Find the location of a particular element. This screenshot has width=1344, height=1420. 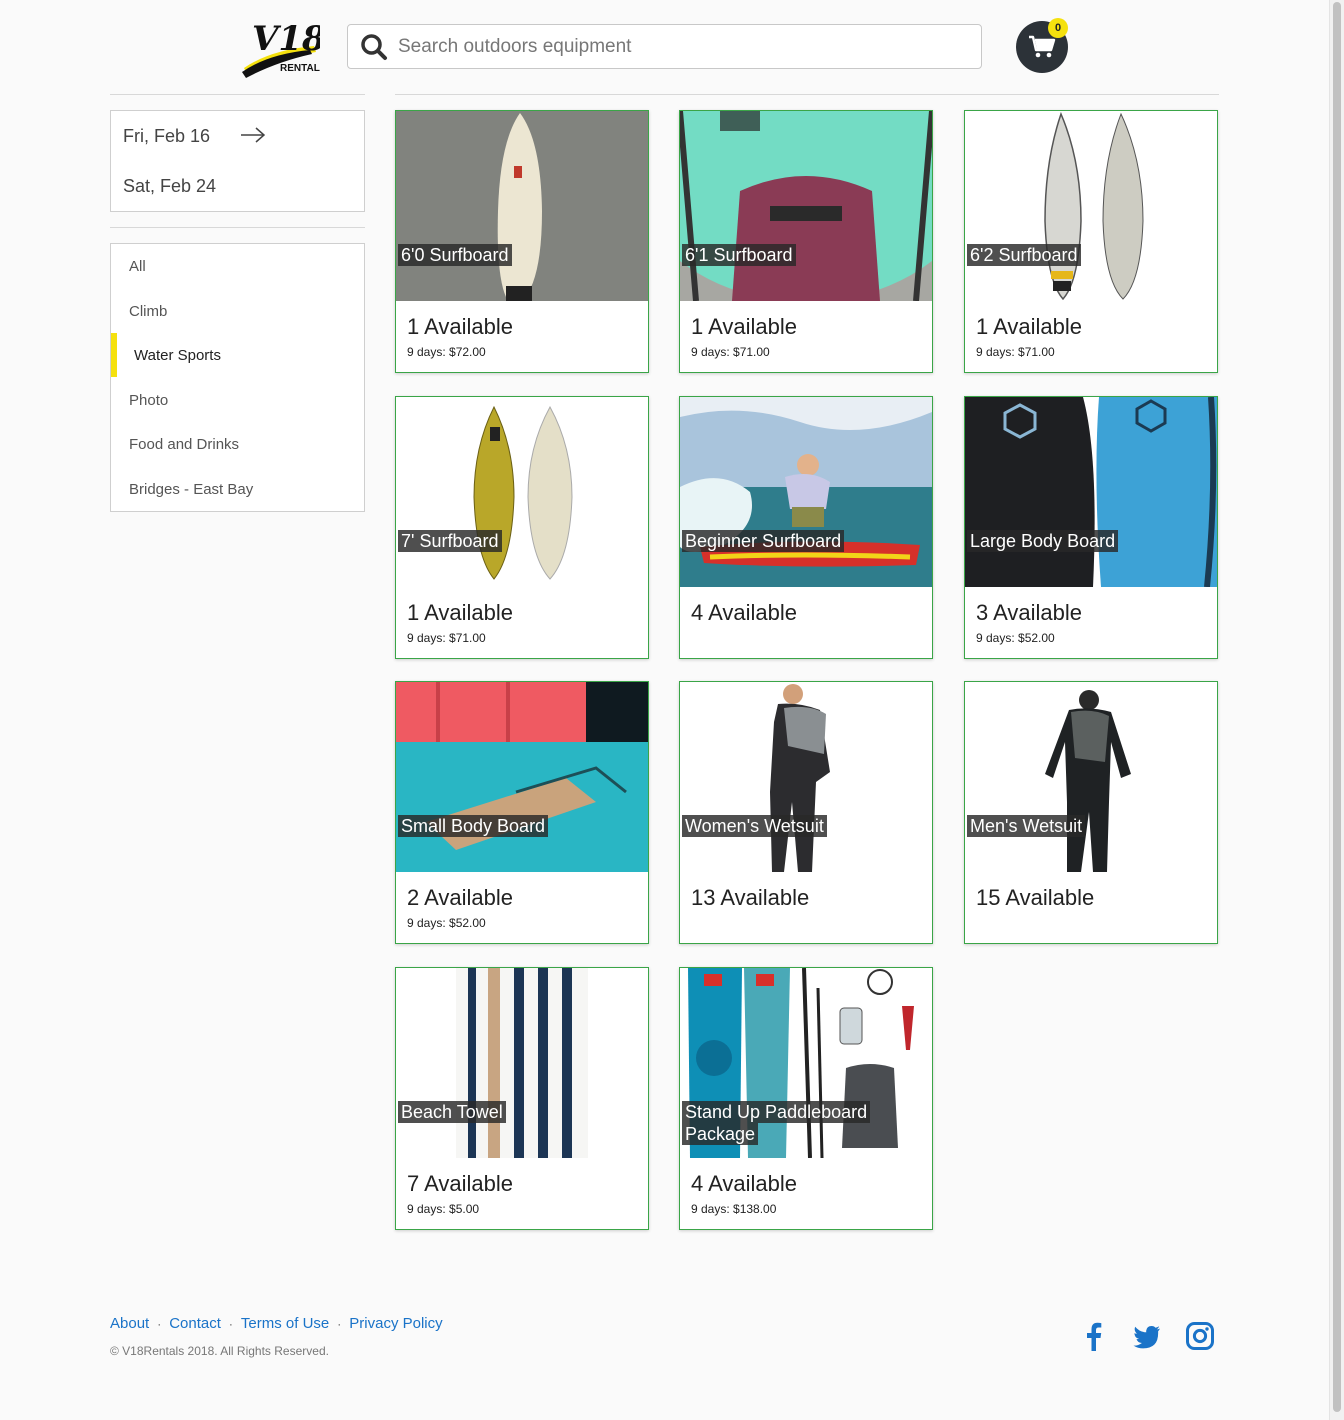

product-name-line2: Package is located at coordinates (720, 1134).